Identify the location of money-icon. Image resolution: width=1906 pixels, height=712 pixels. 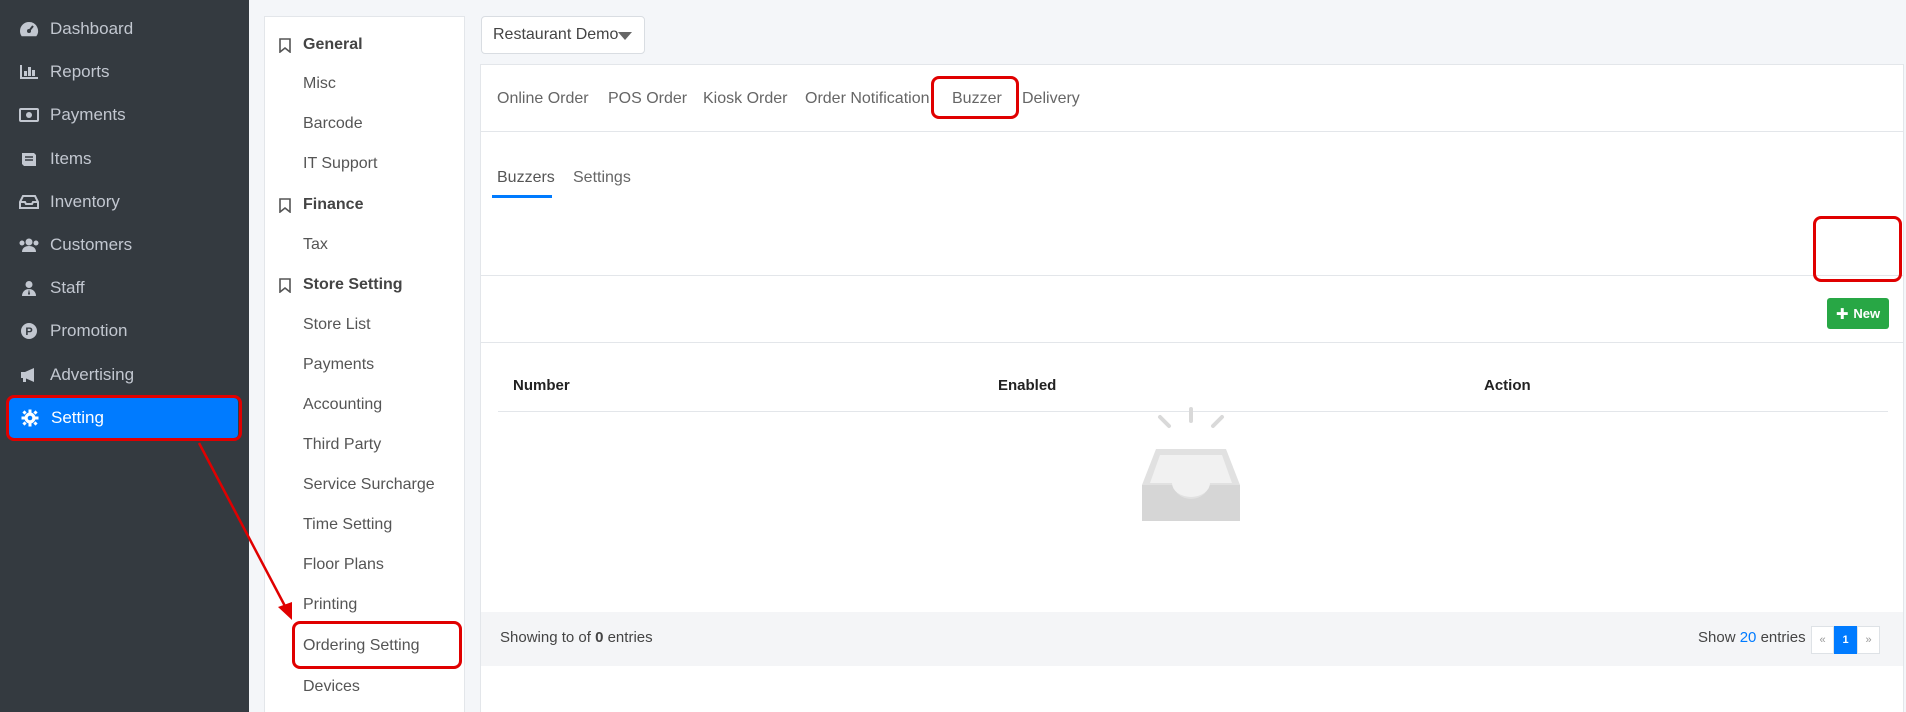
(29, 115).